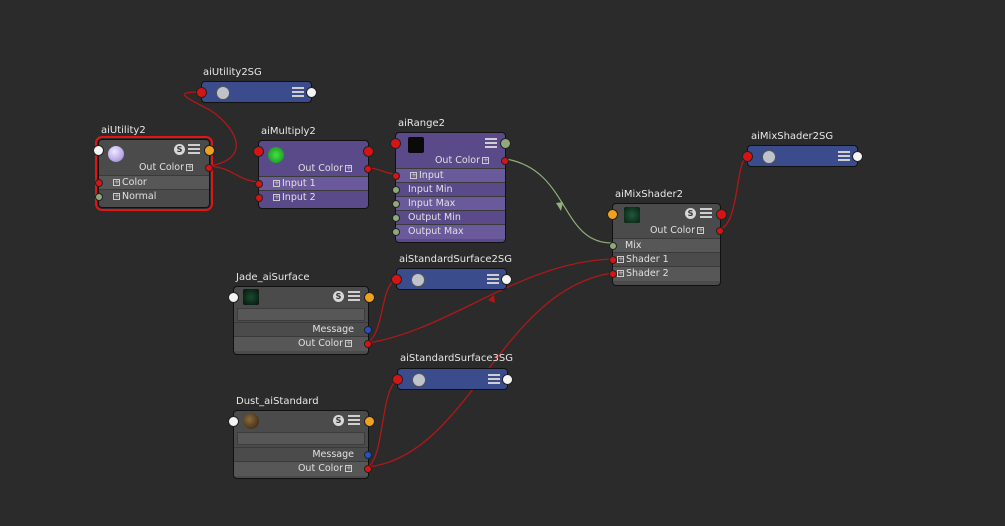 This screenshot has height=526, width=1005. I want to click on input-port-inputmax, so click(396, 204).